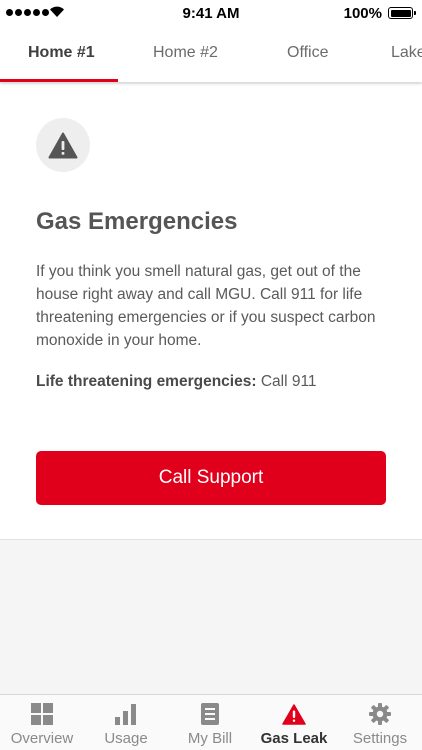 This screenshot has height=750, width=422. What do you see at coordinates (380, 738) in the screenshot?
I see `nav-label: Settings` at bounding box center [380, 738].